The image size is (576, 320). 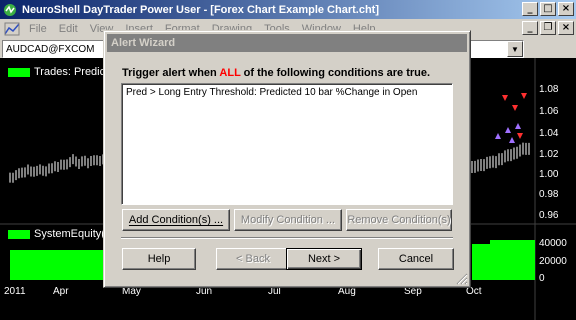 What do you see at coordinates (542, 278) in the screenshot?
I see `y-tick-label: 0` at bounding box center [542, 278].